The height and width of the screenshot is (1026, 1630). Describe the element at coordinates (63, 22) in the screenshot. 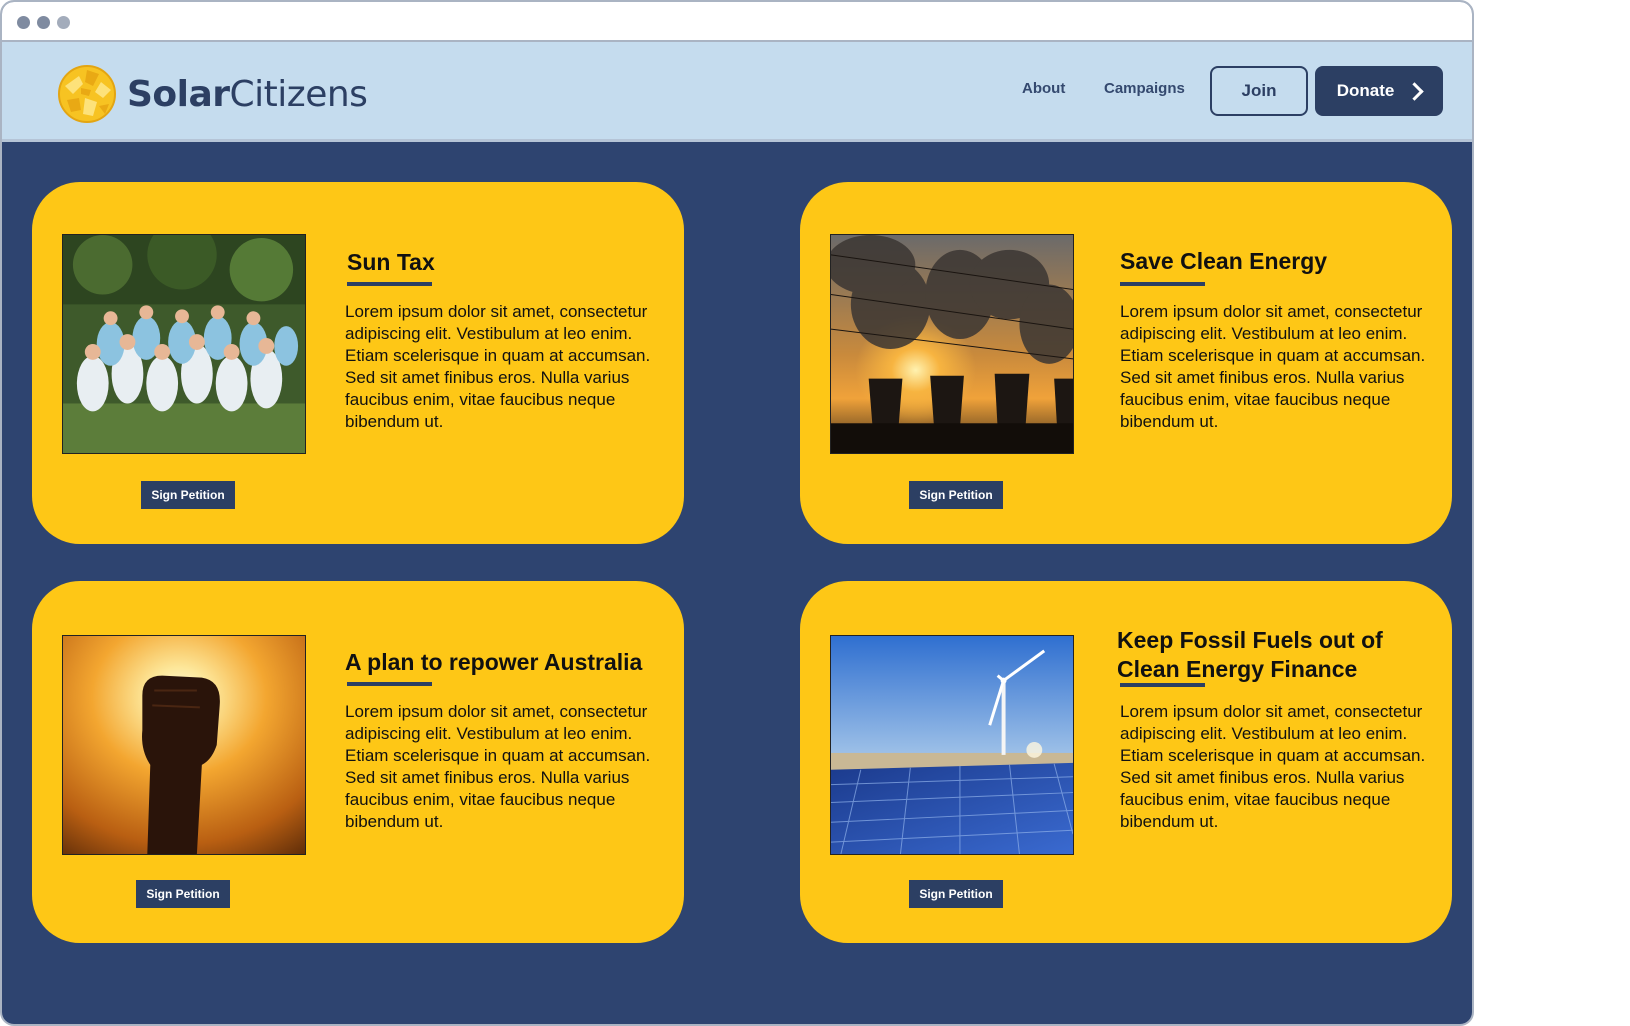

I see `window-zoom-dot` at that location.